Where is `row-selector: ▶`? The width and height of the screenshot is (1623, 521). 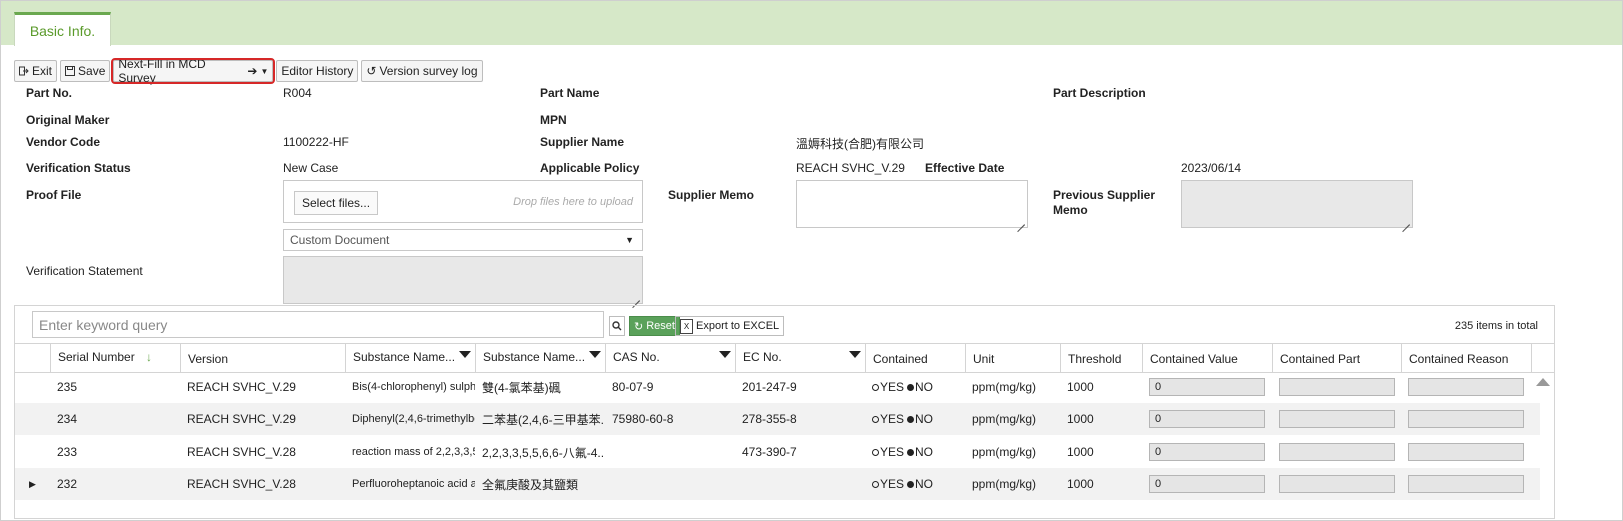 row-selector: ▶ is located at coordinates (32, 484).